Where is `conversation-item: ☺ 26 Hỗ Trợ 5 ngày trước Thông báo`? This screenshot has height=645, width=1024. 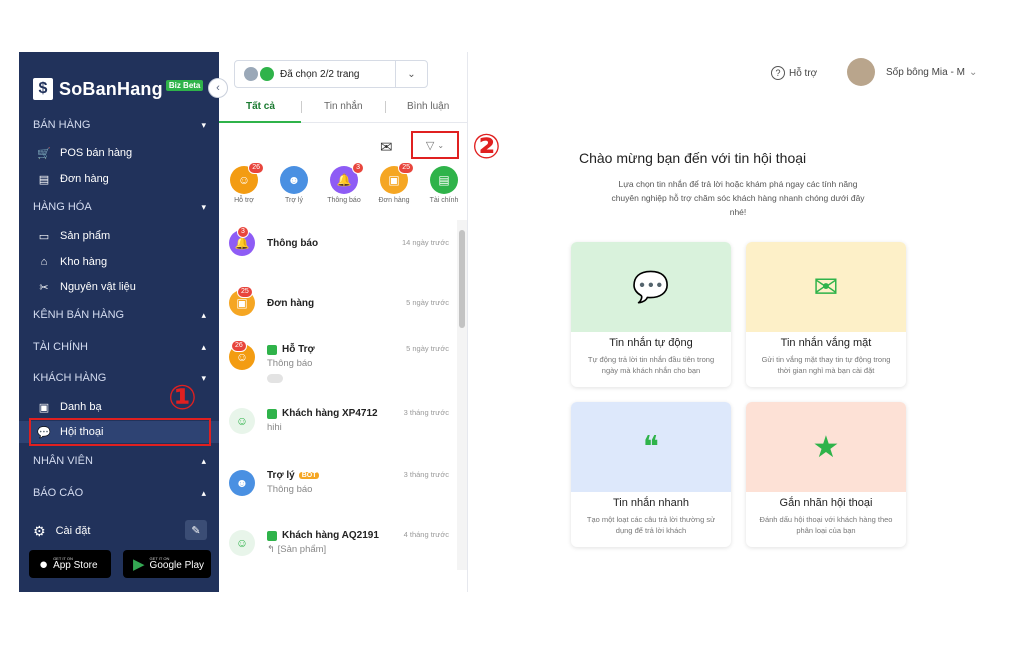 conversation-item: ☺ 26 Hỗ Trợ 5 ngày trước Thông báo is located at coordinates (339, 370).